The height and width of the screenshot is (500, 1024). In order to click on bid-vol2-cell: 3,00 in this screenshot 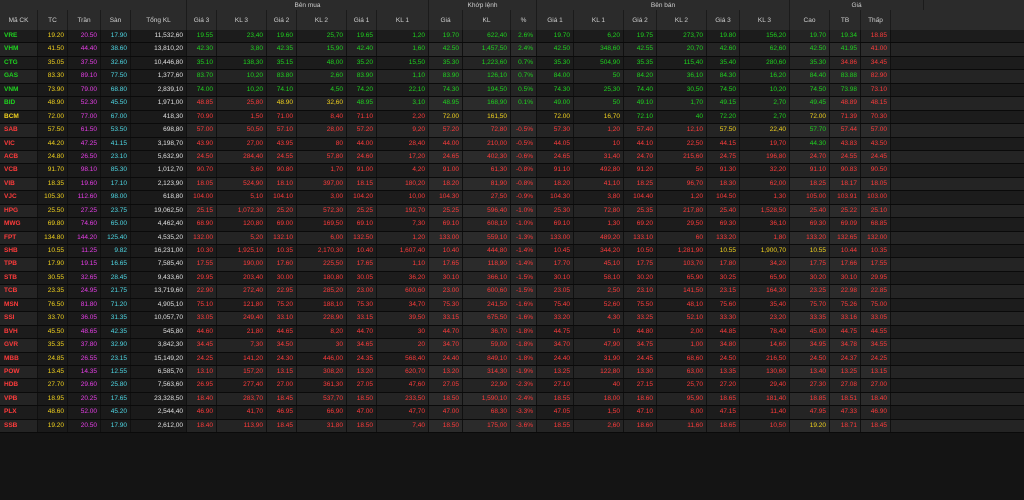, I will do `click(322, 197)`.